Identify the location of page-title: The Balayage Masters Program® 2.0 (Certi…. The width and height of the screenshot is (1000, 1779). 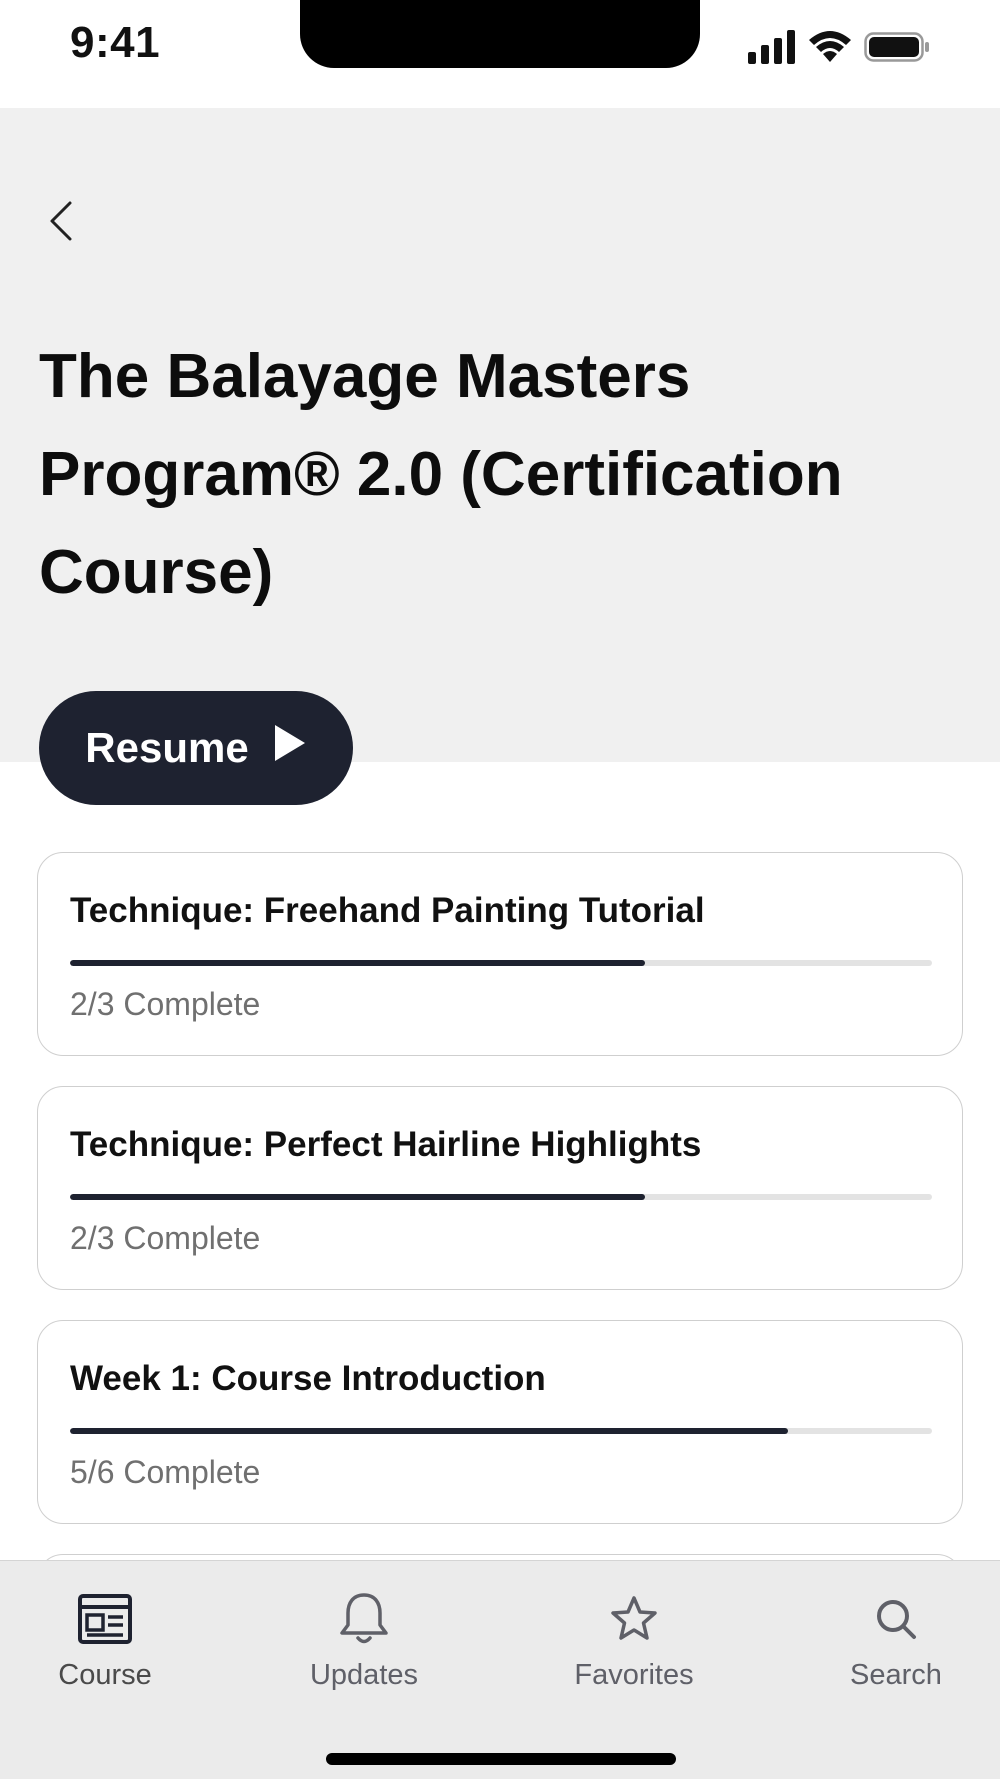
(441, 474).